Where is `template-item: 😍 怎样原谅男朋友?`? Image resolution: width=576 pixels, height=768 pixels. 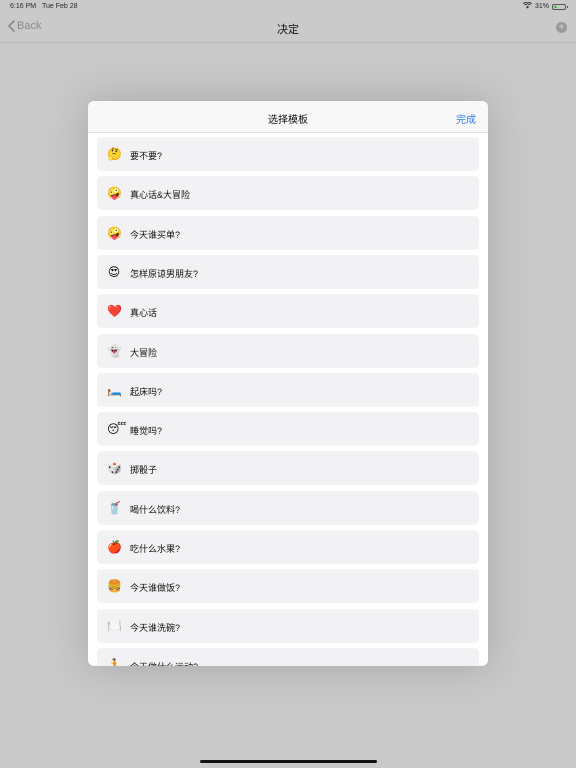
template-item: 😍 怎样原谅男朋友? is located at coordinates (288, 271).